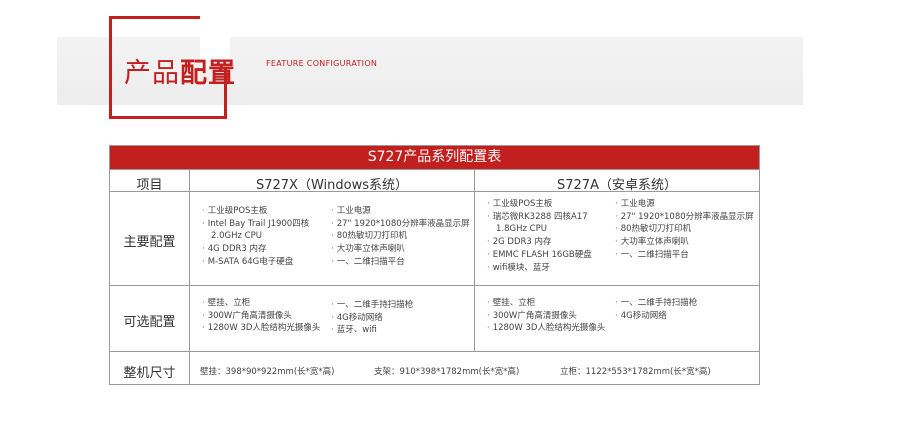 This screenshot has width=903, height=428. Describe the element at coordinates (267, 372) in the screenshot. I see `size-wall: 壁挂：398*90*922mm(长*宽*高)` at that location.